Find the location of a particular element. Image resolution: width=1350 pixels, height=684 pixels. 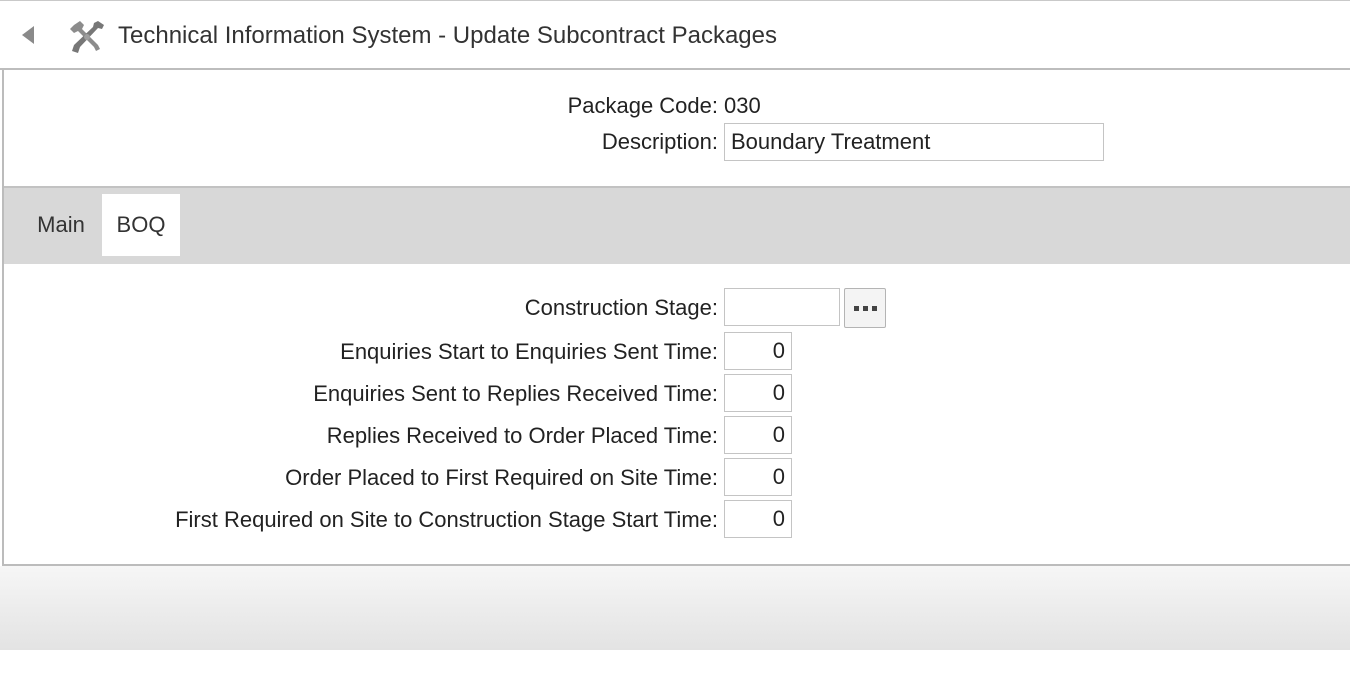

enquiries-start-to-sent-label: Enquiries Start to Enquiries Sent Time: is located at coordinates (529, 351).